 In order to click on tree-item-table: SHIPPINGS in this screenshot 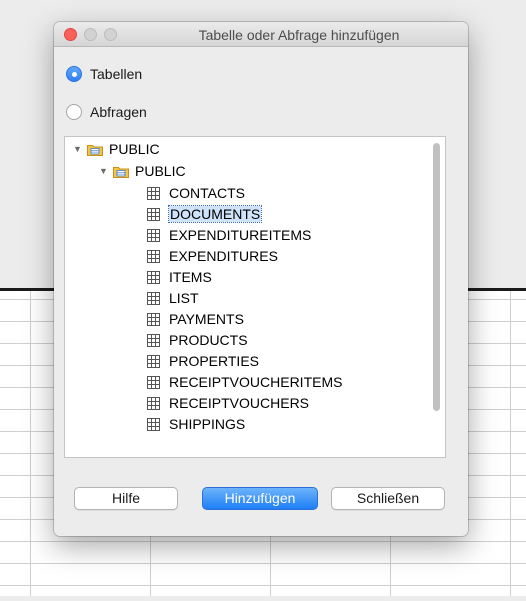, I will do `click(196, 424)`.